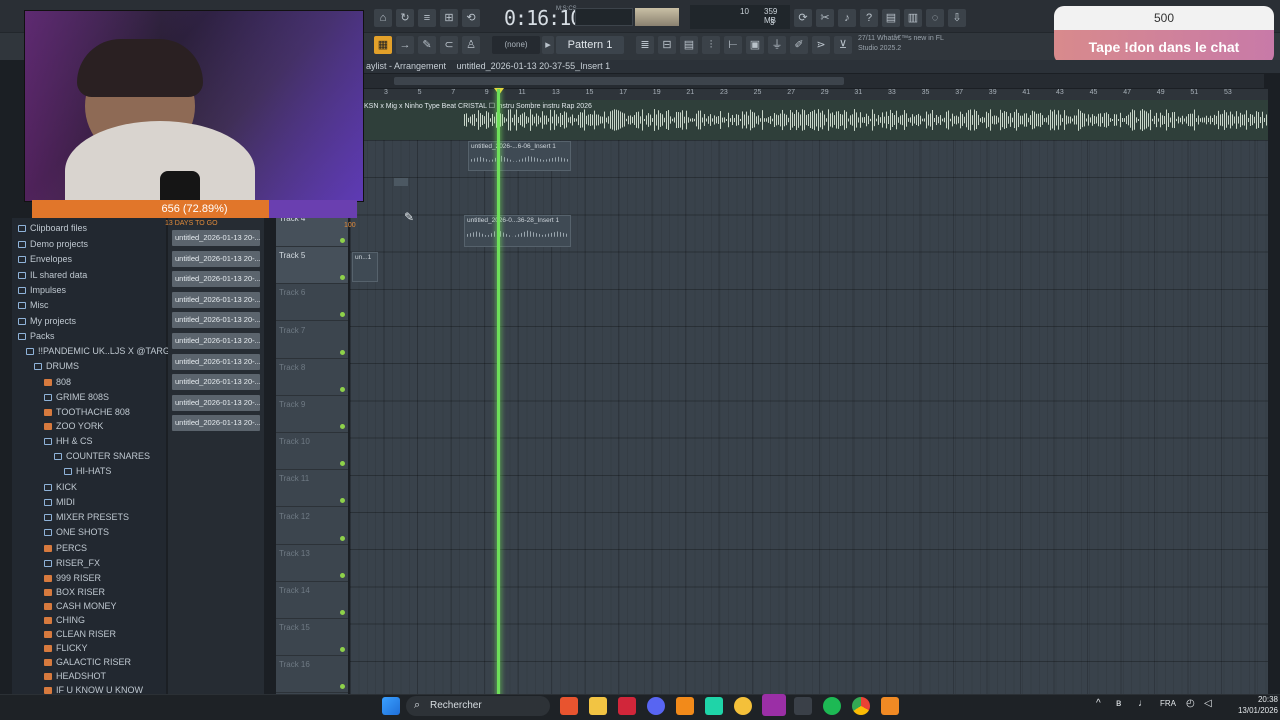 Image resolution: width=1280 pixels, height=720 pixels. I want to click on track-header: Track 12, so click(312, 526).